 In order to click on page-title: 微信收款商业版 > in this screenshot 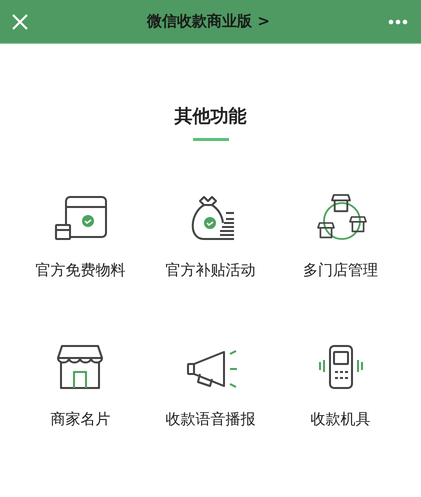, I will do `click(208, 21)`.